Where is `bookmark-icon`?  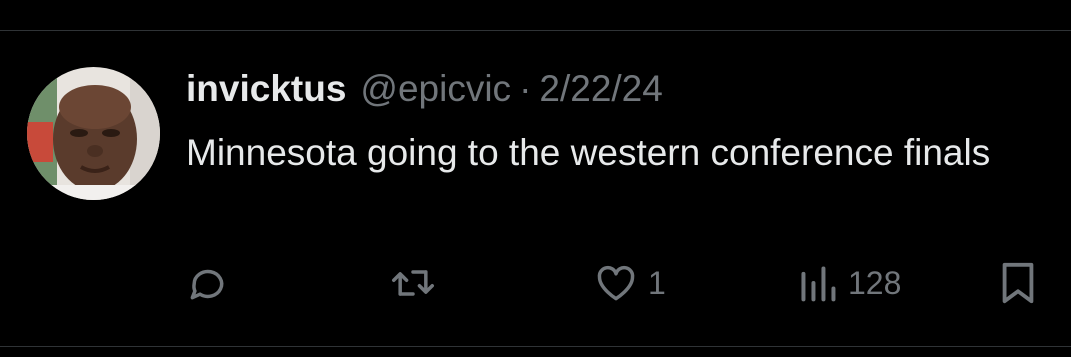 bookmark-icon is located at coordinates (1018, 283).